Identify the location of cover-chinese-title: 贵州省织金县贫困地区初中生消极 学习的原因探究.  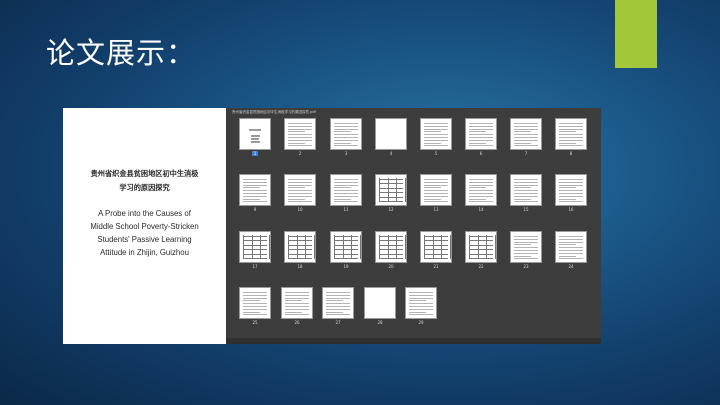
(144, 181).